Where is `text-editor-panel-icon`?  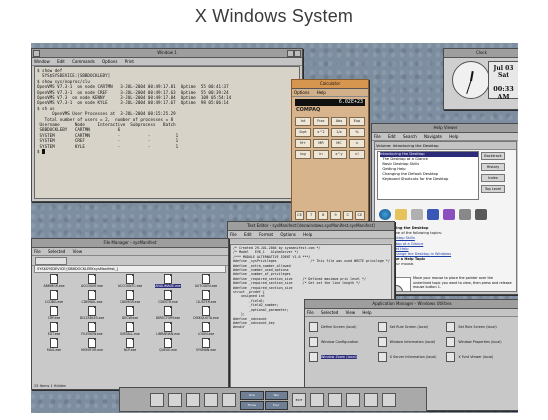
text-editor-panel-icon is located at coordinates (211, 399).